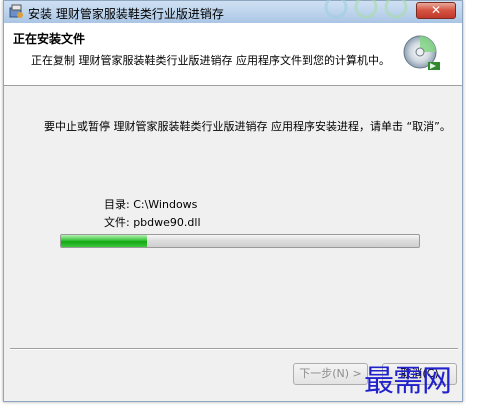  Describe the element at coordinates (210, 60) in the screenshot. I see `page-subtitle: 正在复制 理财管家服装鞋类行业版进销存 应用程序文件到您的计算机中。` at that location.